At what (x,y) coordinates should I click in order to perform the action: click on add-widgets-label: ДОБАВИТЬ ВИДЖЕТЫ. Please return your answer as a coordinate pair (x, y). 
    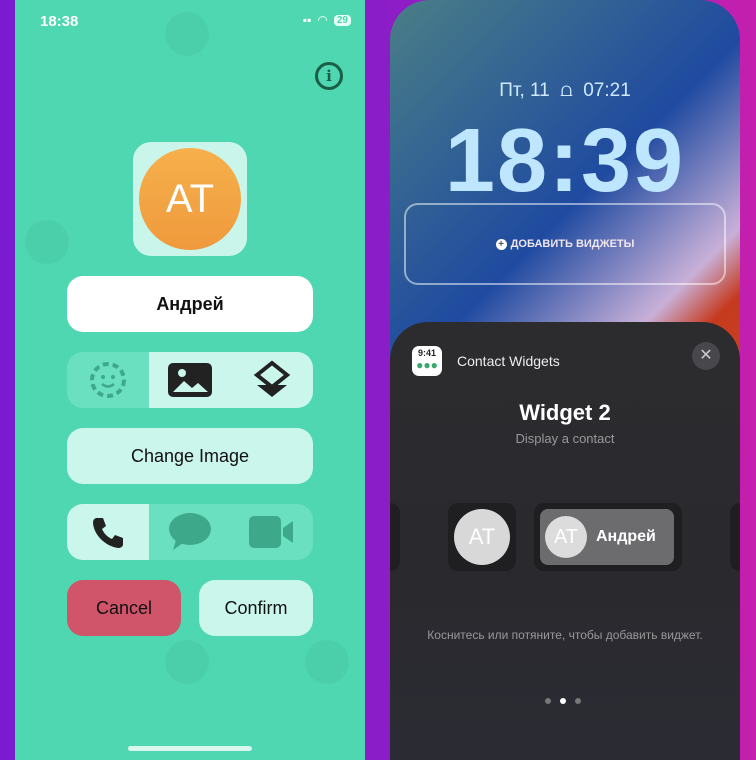
    Looking at the image, I should click on (572, 244).